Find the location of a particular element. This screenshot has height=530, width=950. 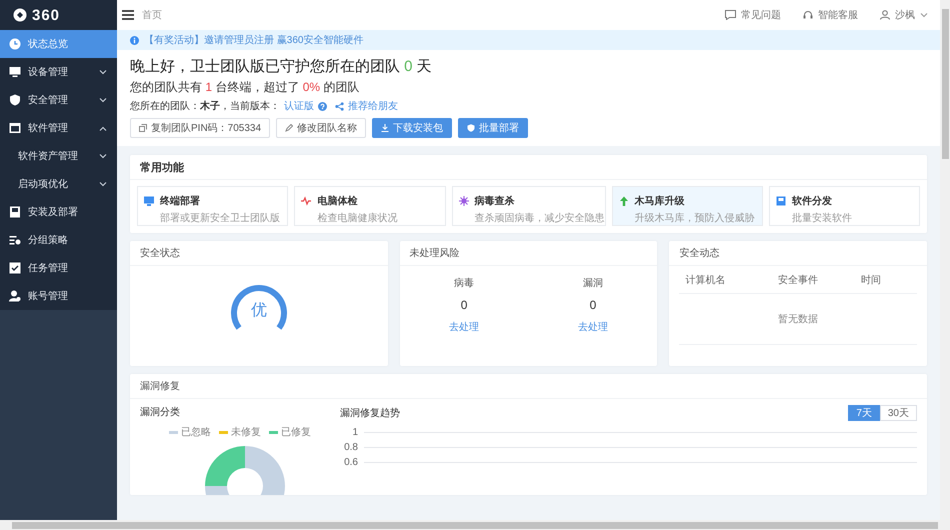

risk-label: 病毒 is located at coordinates (464, 283).